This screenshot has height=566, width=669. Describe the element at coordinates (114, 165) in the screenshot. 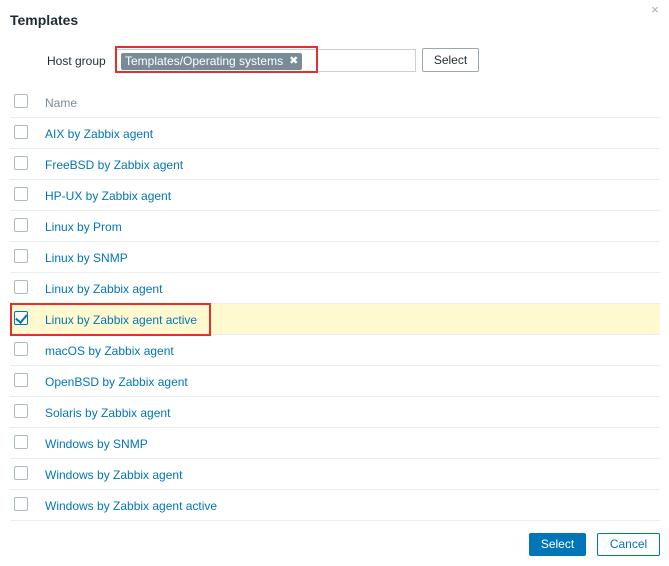

I see `template-name-link: FreeBSD by Zabbix agent` at that location.